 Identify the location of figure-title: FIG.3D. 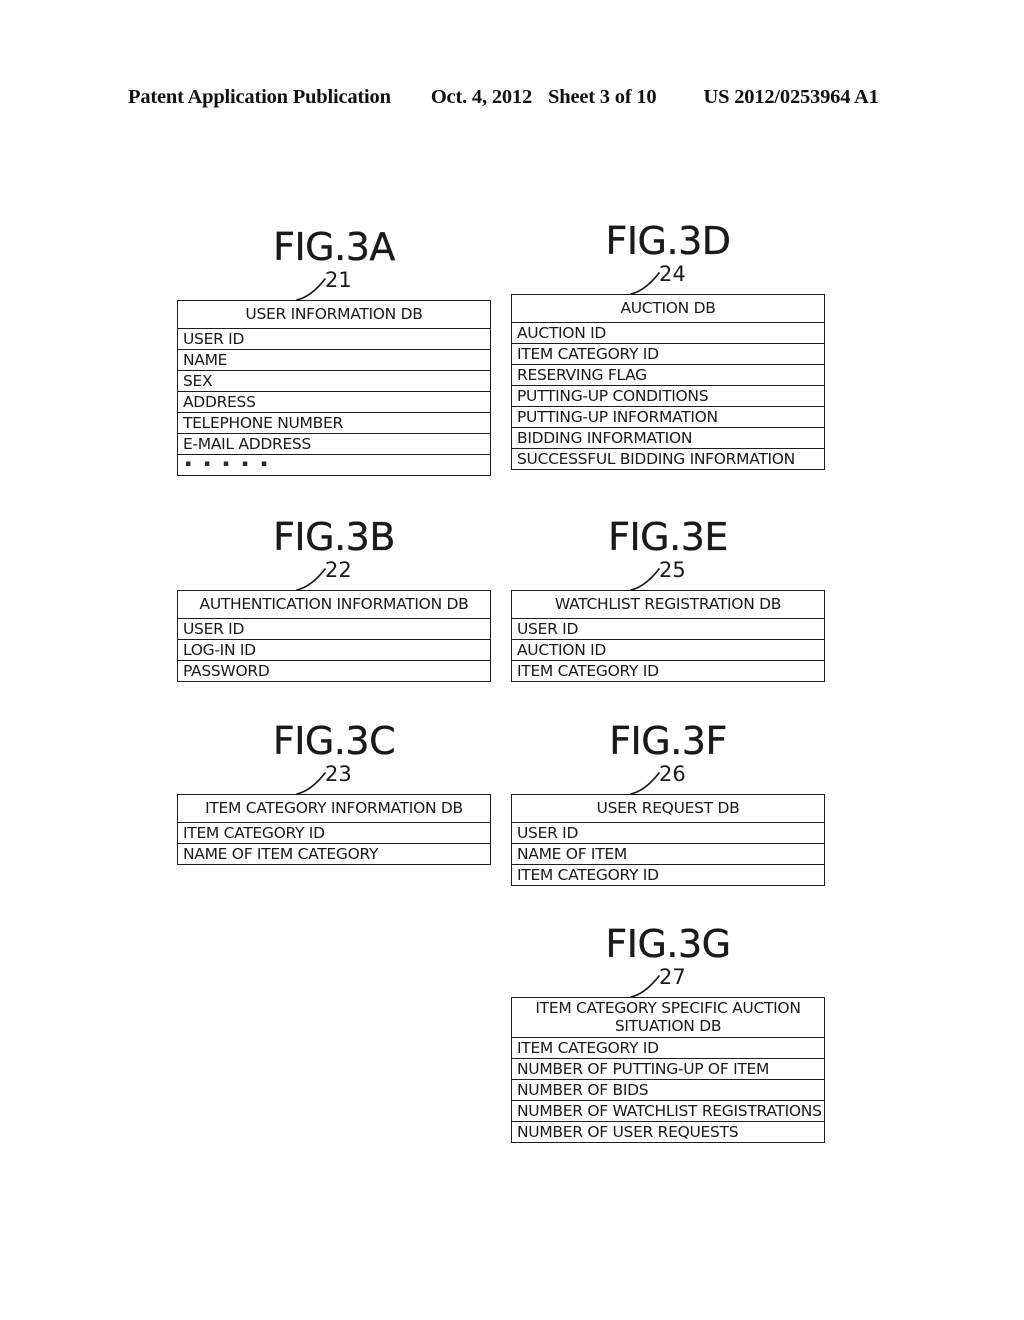
(668, 241).